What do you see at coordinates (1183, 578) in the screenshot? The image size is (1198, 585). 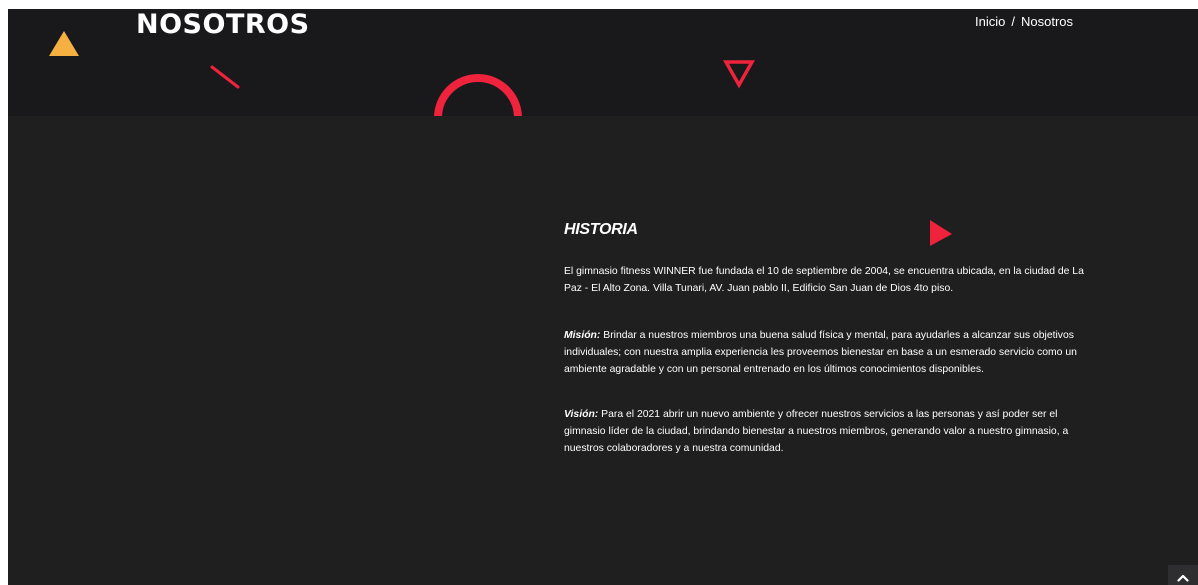 I see `chevron-up-icon` at bounding box center [1183, 578].